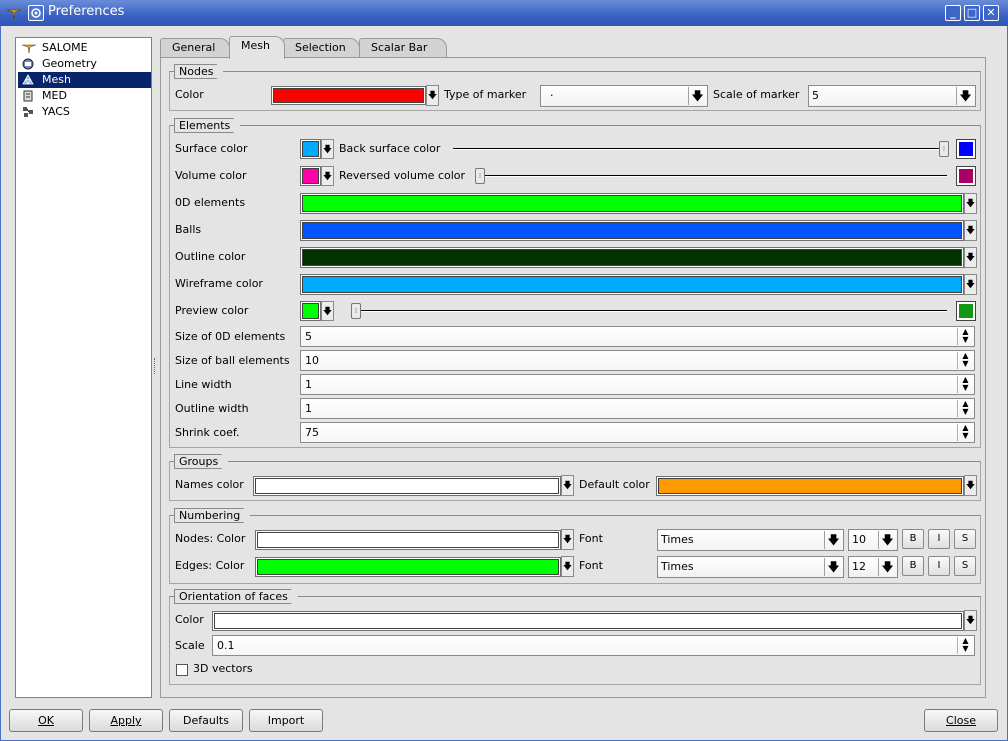  I want to click on orientation-scale-label: Scale, so click(190, 645).